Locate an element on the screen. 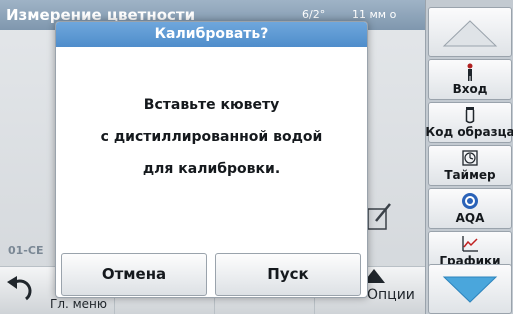 This screenshot has height=314, width=513. user-icon is located at coordinates (470, 72).